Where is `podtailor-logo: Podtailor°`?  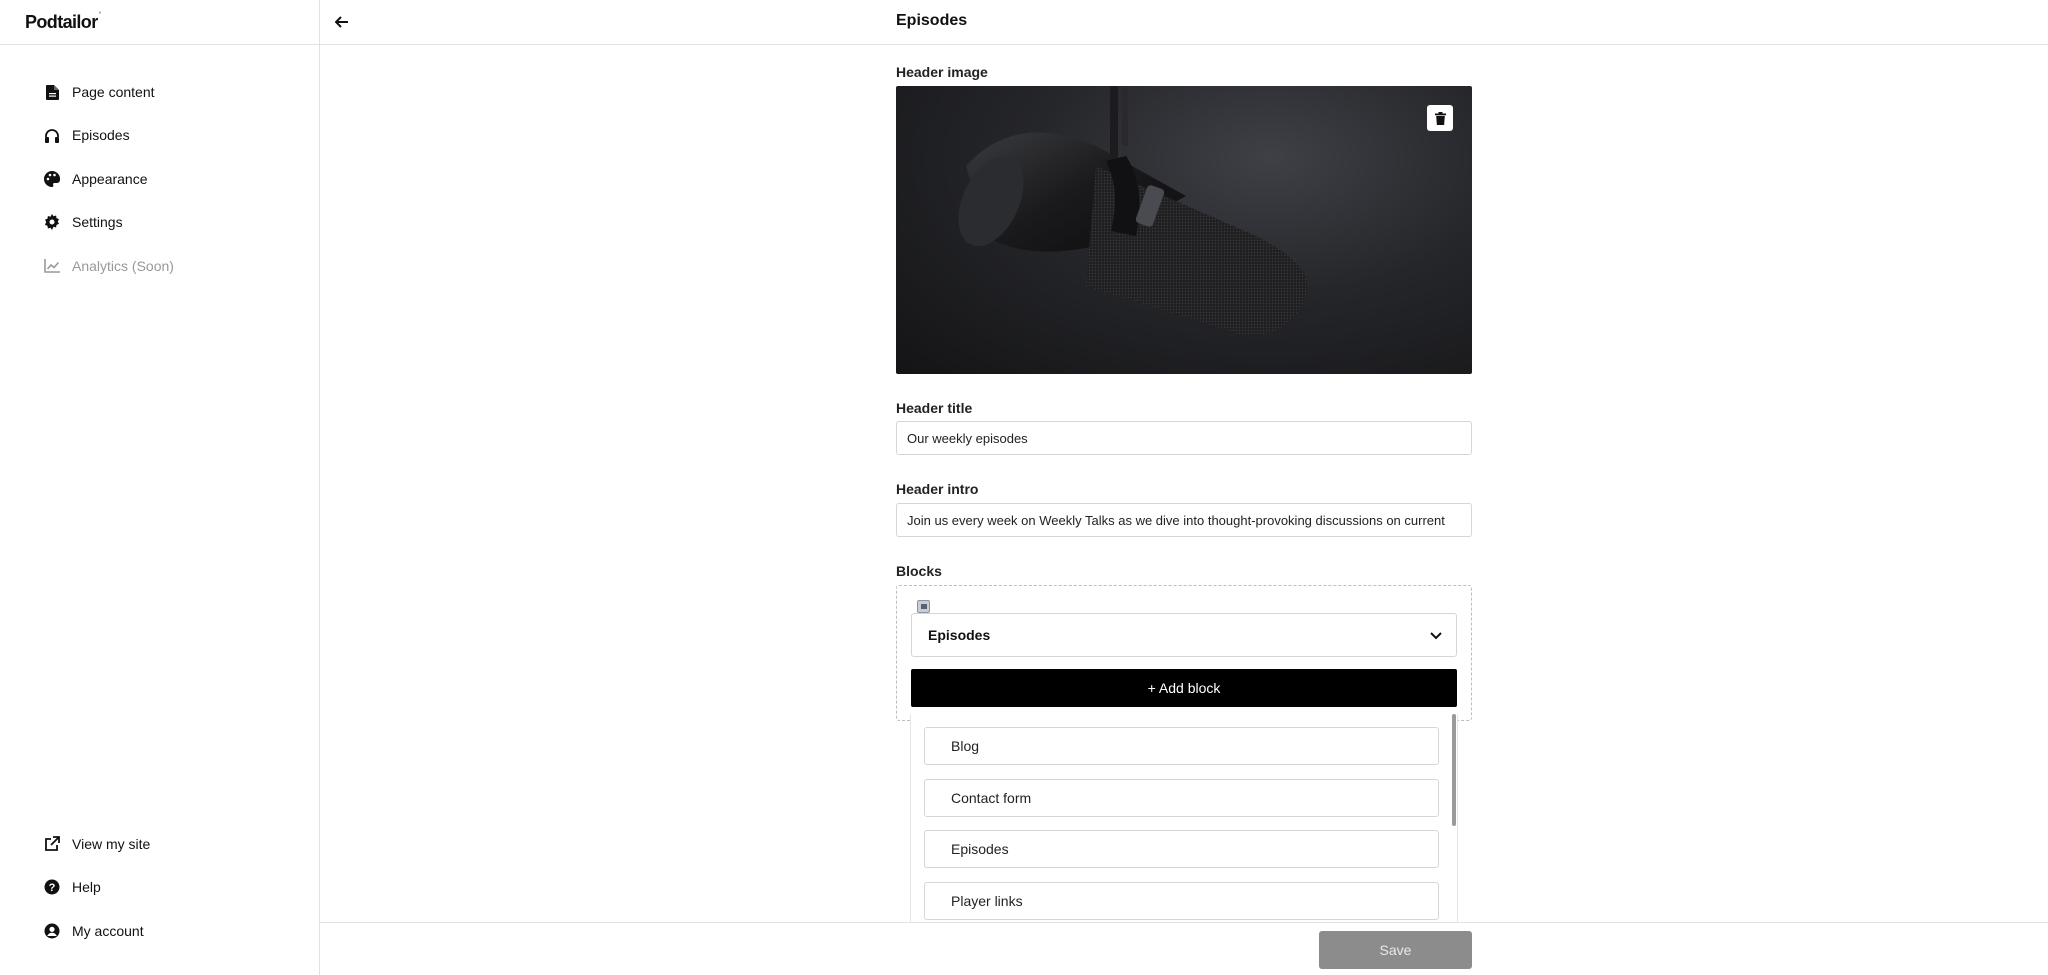
podtailor-logo: Podtailor° is located at coordinates (63, 22).